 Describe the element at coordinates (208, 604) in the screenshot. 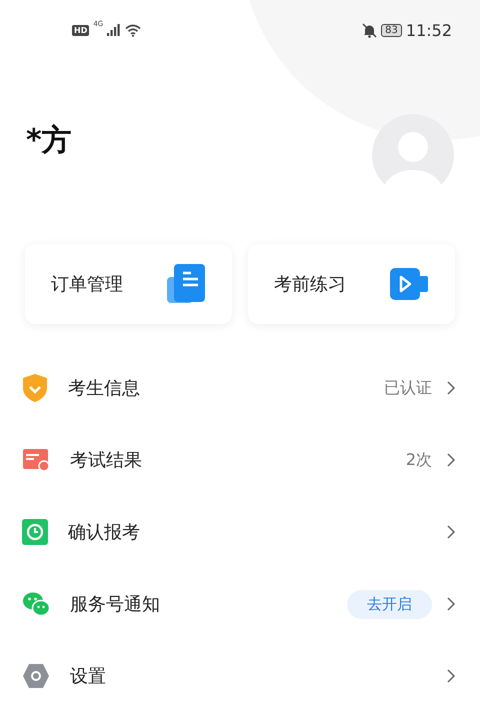

I see `menu-label: 服务号通知` at that location.